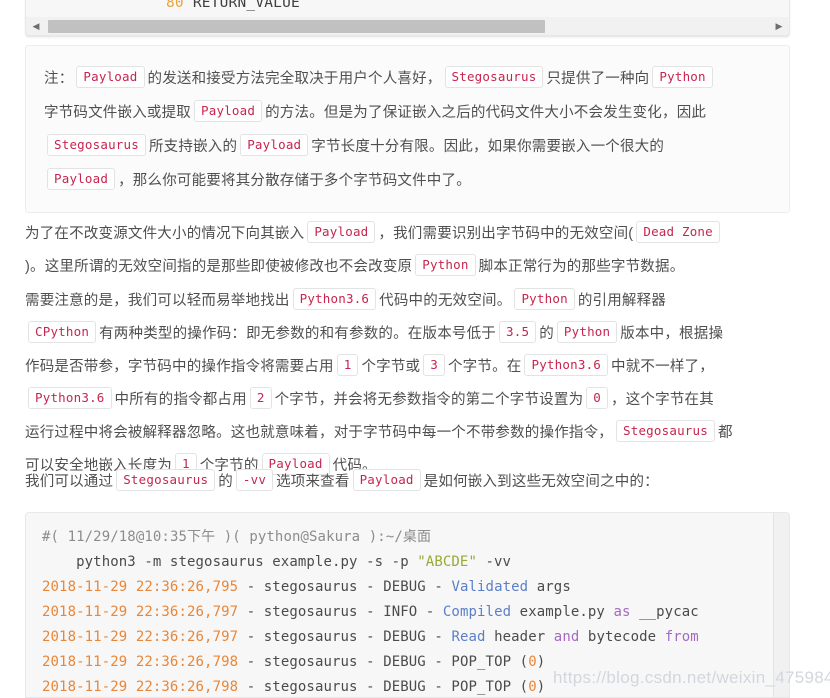 The height and width of the screenshot is (698, 830). What do you see at coordinates (597, 398) in the screenshot?
I see `inline-code-0: 0` at bounding box center [597, 398].